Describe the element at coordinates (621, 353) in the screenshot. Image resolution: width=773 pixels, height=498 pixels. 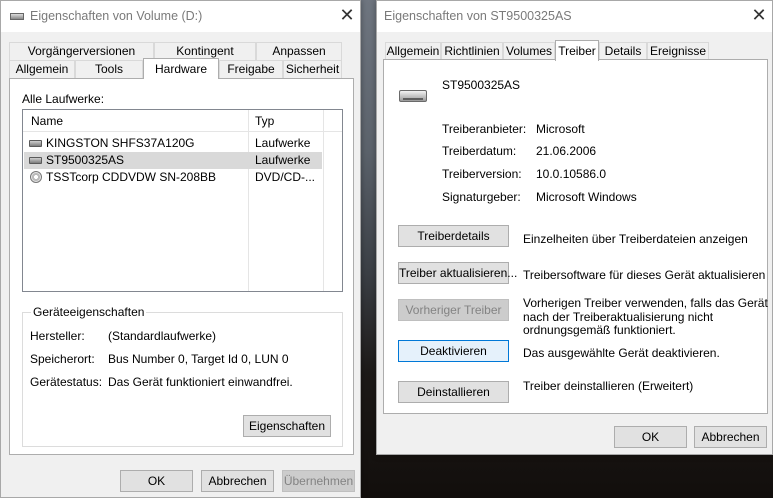
I see `disable-device-desc: Das ausgewählte Gerät deaktivieren.` at that location.